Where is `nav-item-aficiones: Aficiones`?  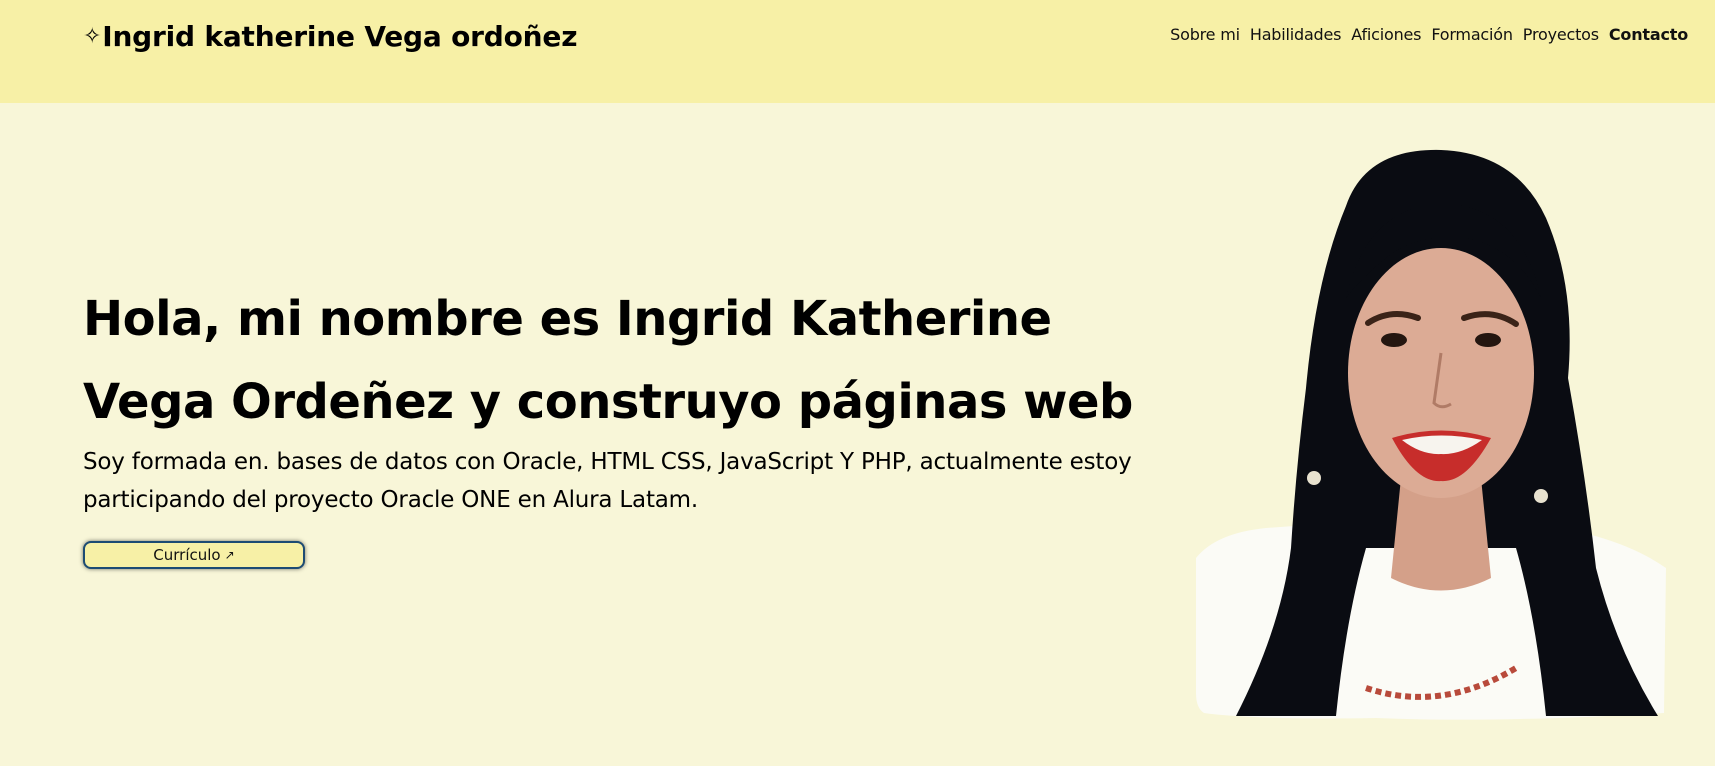 nav-item-aficiones: Aficiones is located at coordinates (1386, 34).